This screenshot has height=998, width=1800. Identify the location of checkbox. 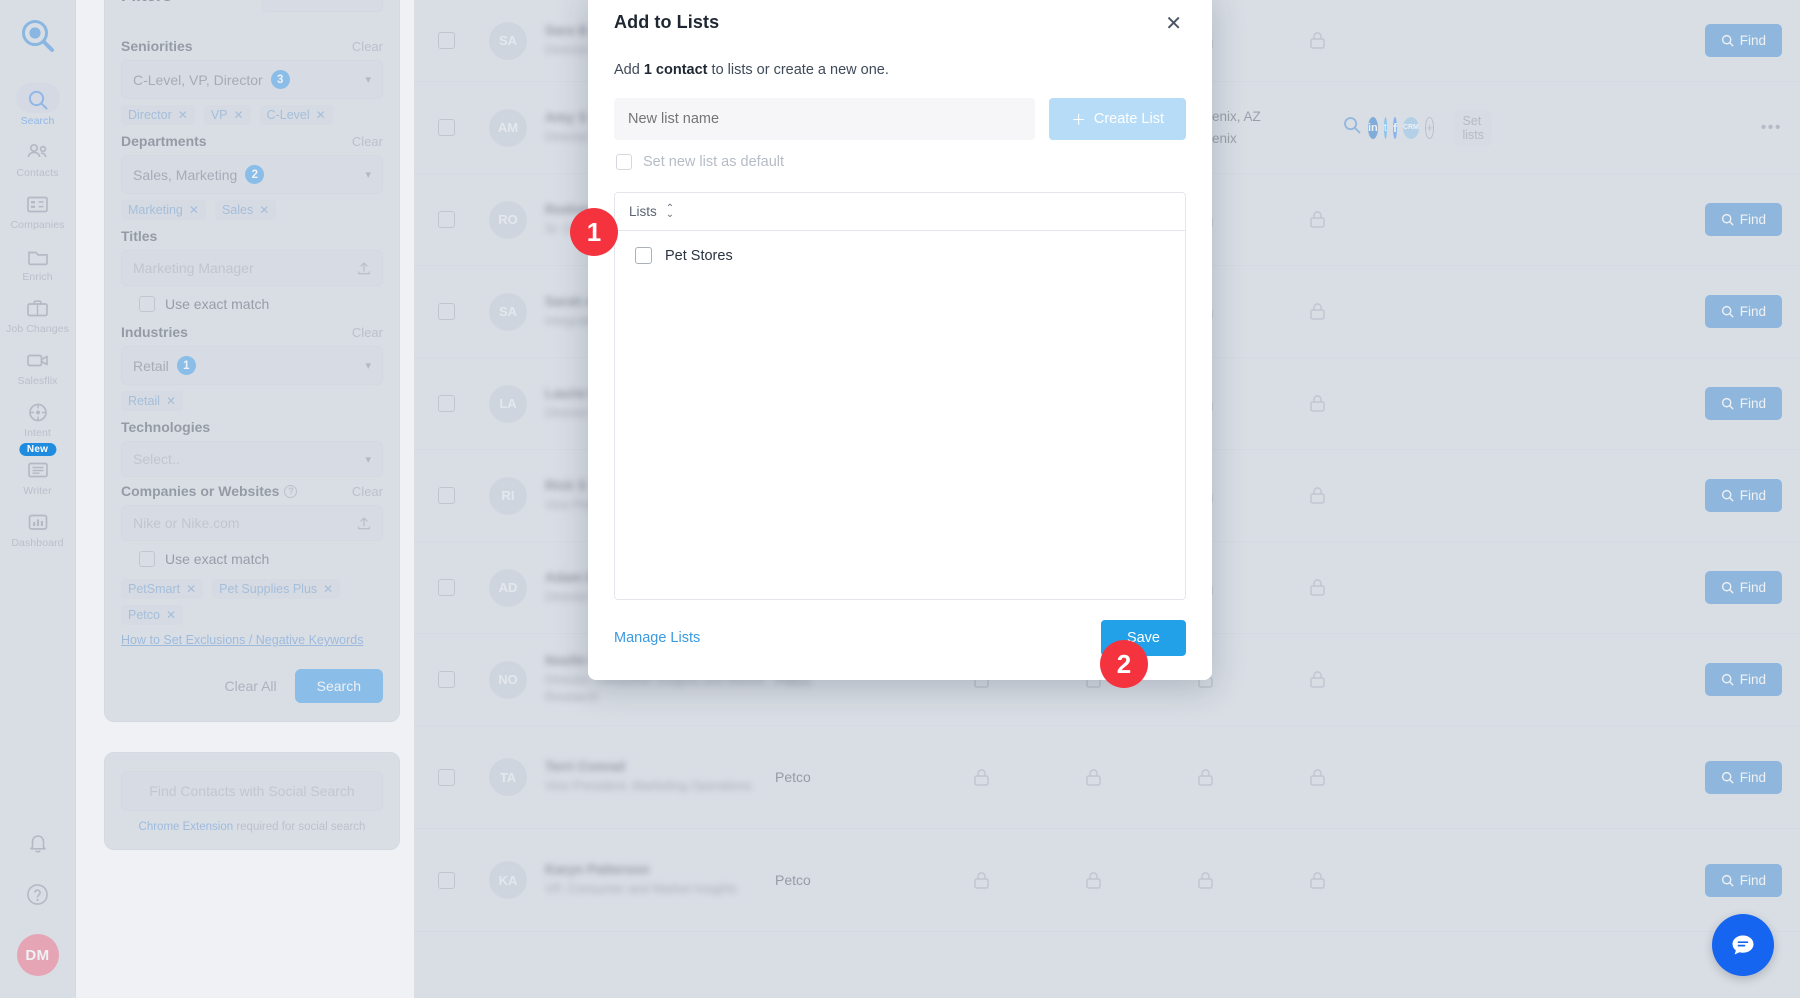
(624, 162).